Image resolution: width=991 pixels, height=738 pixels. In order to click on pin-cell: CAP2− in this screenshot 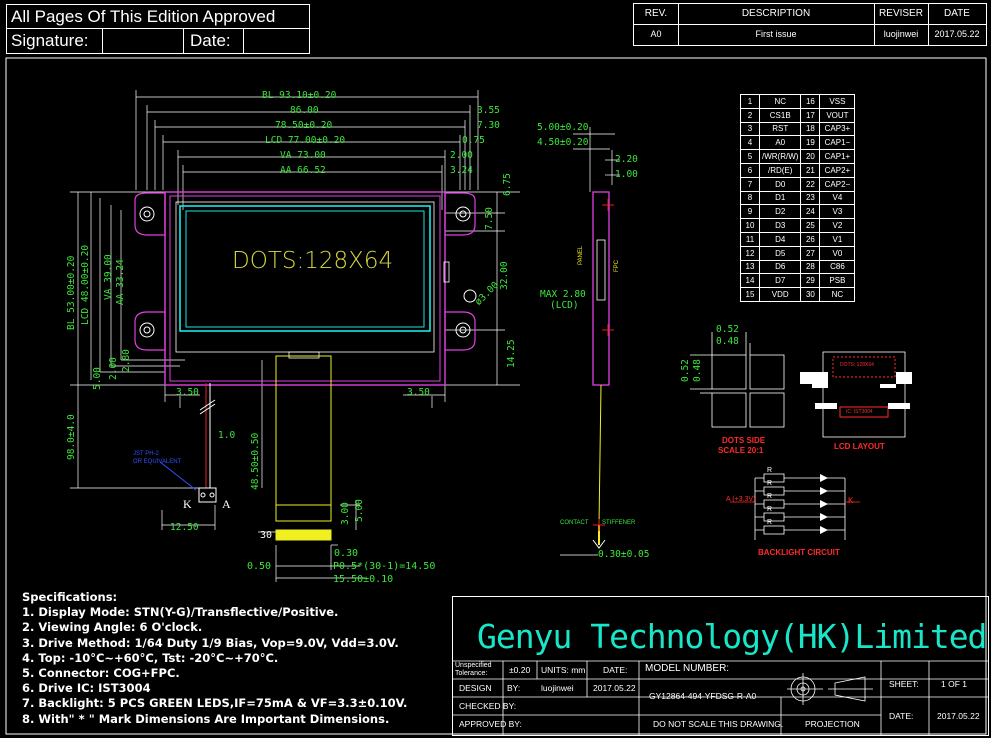, I will do `click(837, 184)`.